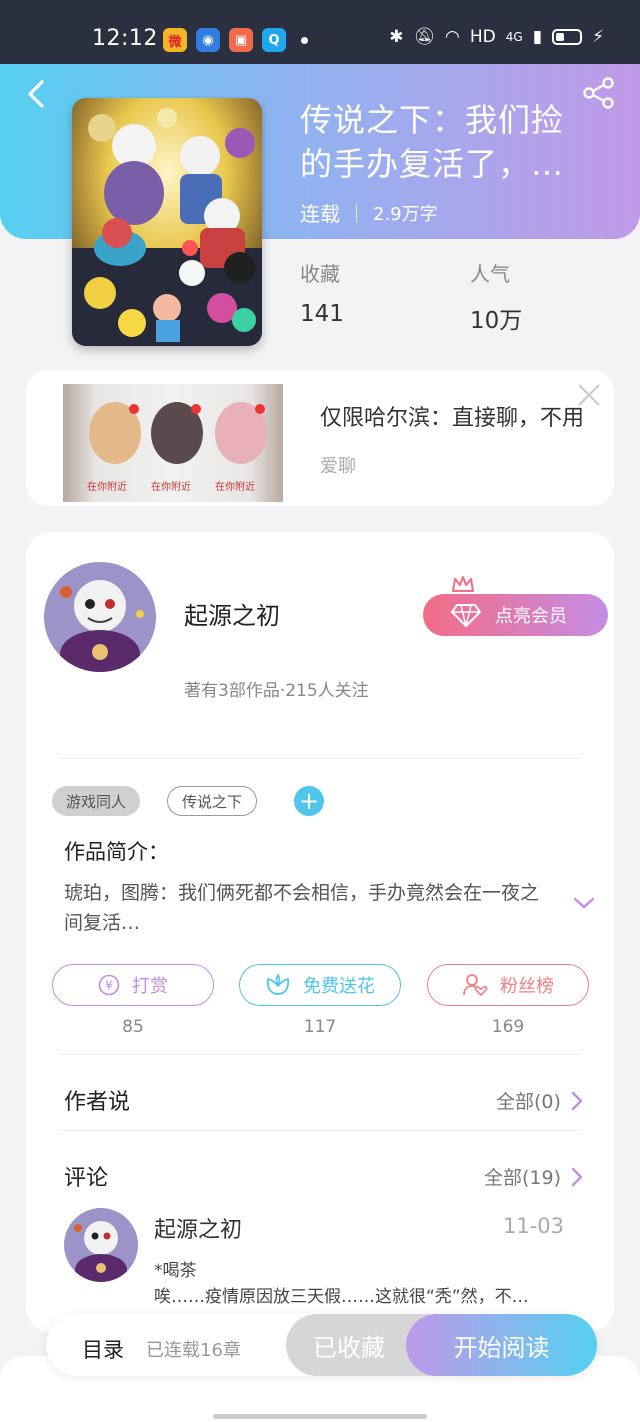 This screenshot has height=1422, width=640. I want to click on tag-undertale: 传说之下, so click(212, 801).